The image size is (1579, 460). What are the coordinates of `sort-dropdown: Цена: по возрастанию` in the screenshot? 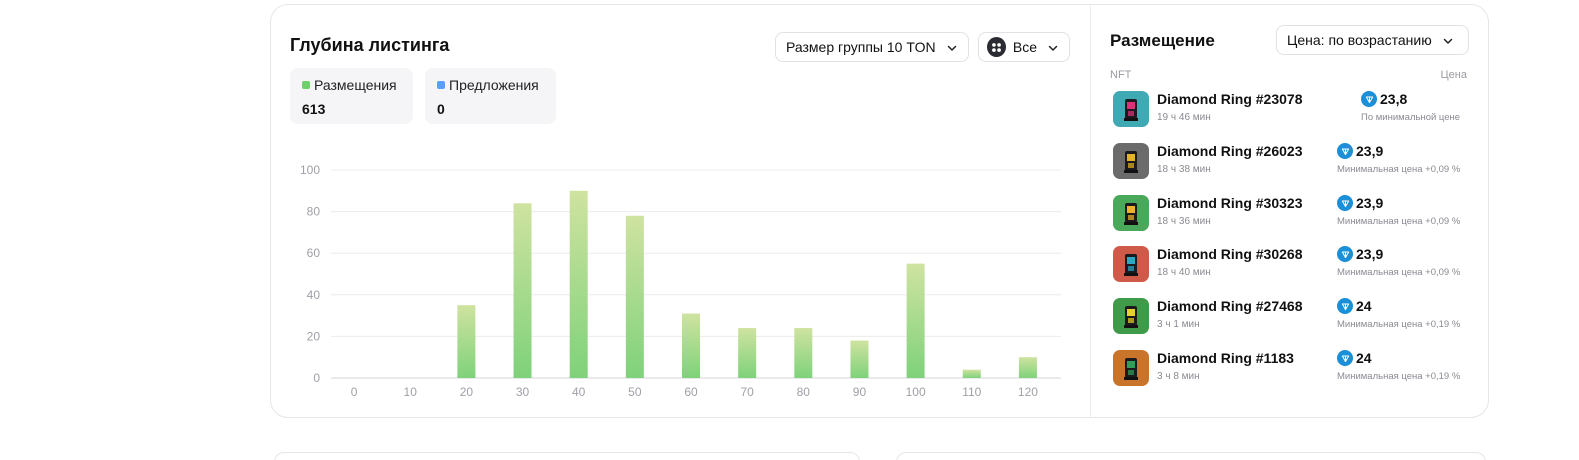 It's located at (1372, 40).